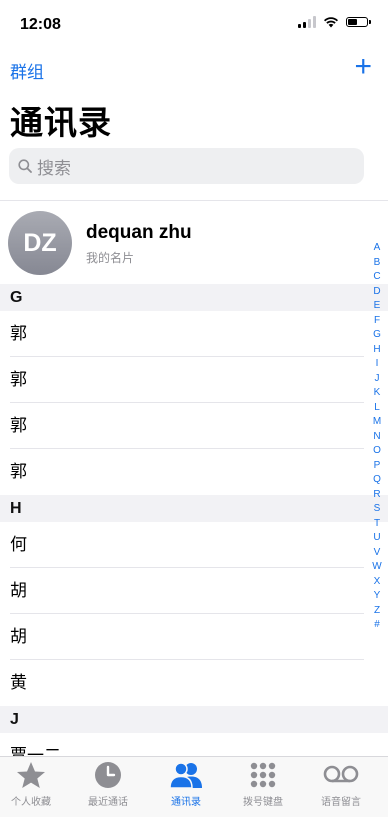 The height and width of the screenshot is (817, 388). I want to click on index-letter: R, so click(376, 495).